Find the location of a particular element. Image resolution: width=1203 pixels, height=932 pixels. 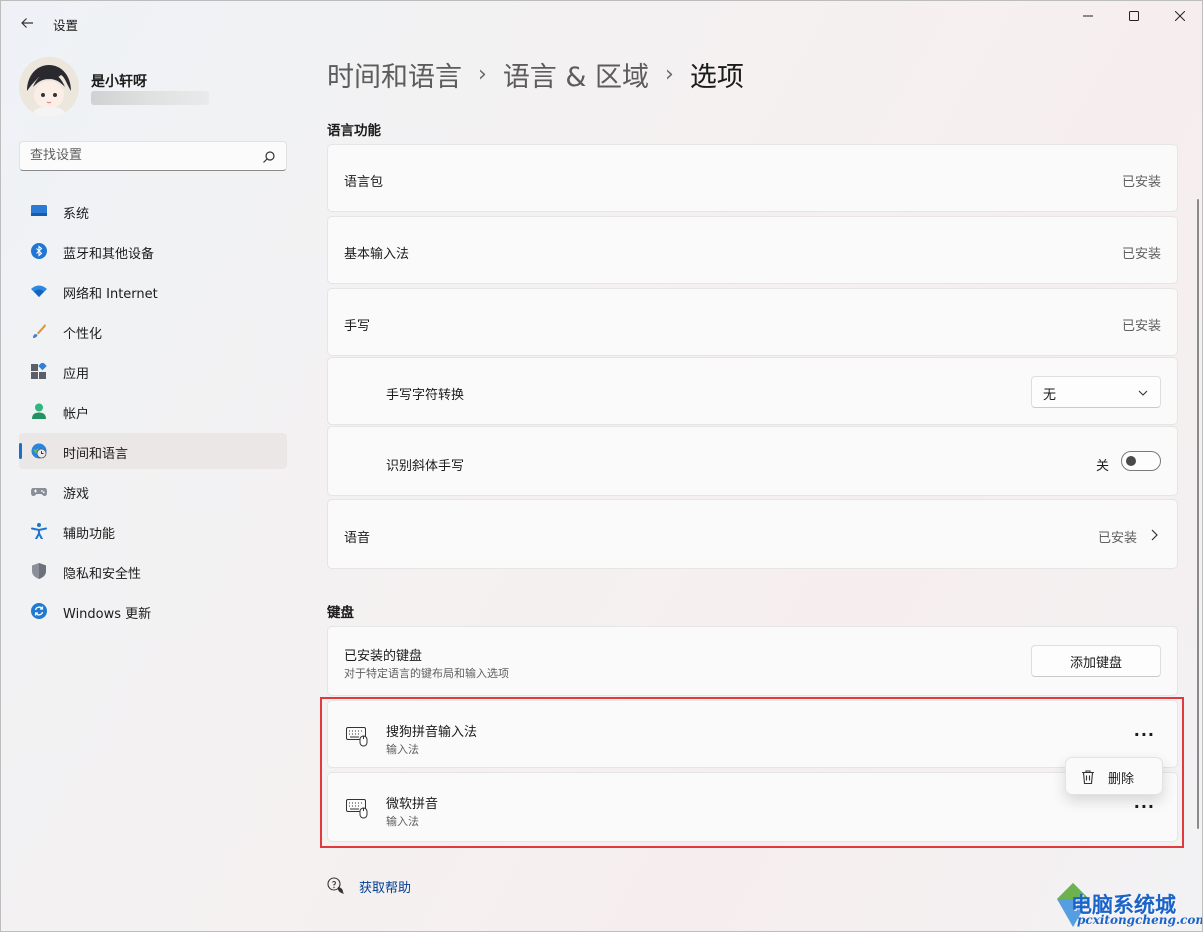

page-title: 选项 is located at coordinates (716, 77).